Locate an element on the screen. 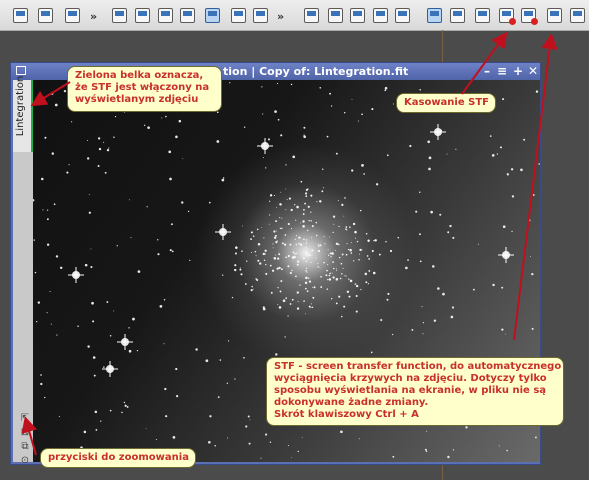  preview-dynamic-icon is located at coordinates (165, 15).